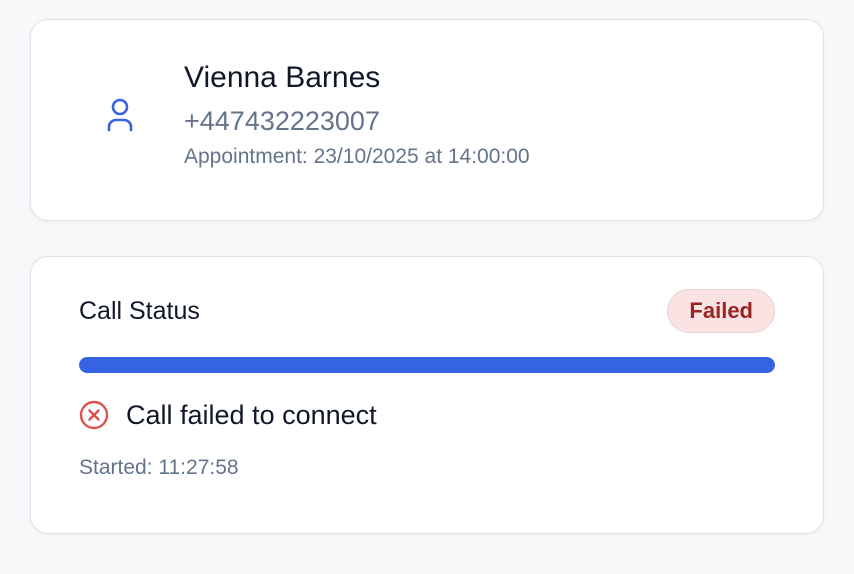 The width and height of the screenshot is (854, 574). I want to click on call-progress-fill, so click(427, 365).